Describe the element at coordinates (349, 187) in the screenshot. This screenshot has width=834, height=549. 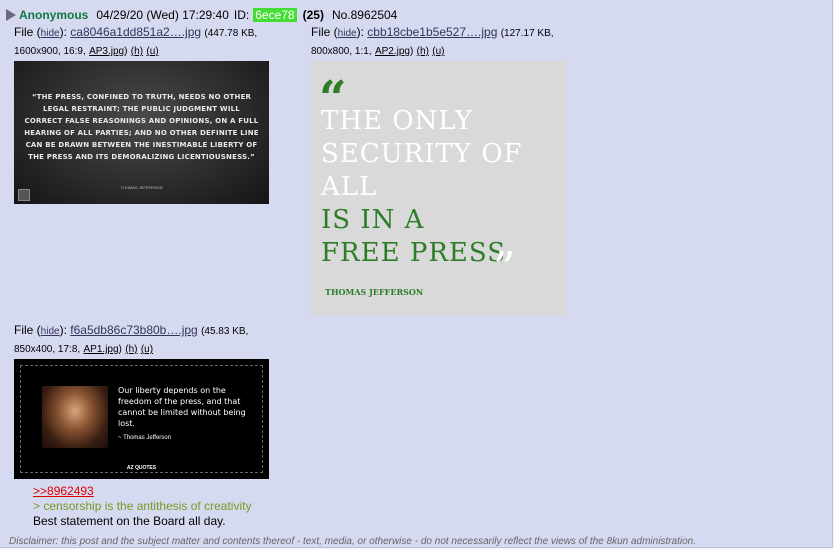
I see `image-line-3: ALL` at that location.